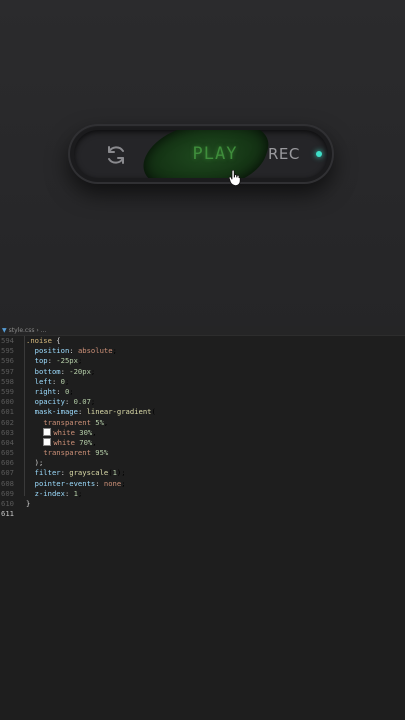  Describe the element at coordinates (65, 402) in the screenshot. I see `line-text: opacity: 0.07;` at that location.